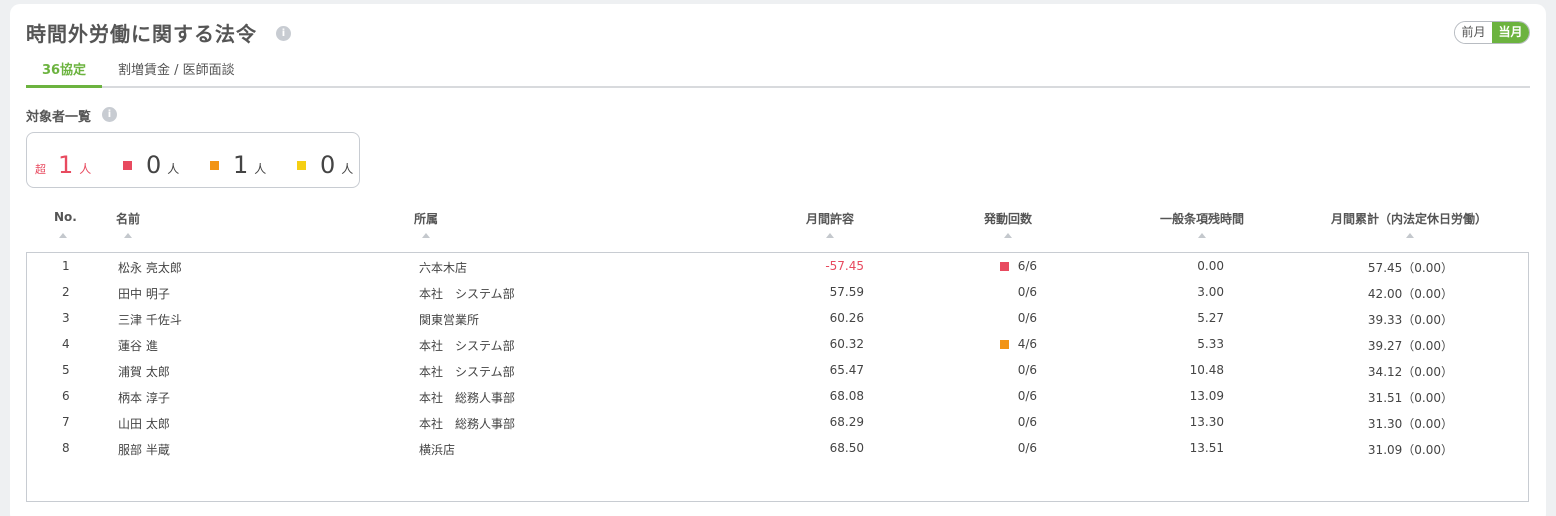 The image size is (1556, 516). Describe the element at coordinates (141, 34) in the screenshot. I see `page-title: 時間外労働に関する法令` at that location.